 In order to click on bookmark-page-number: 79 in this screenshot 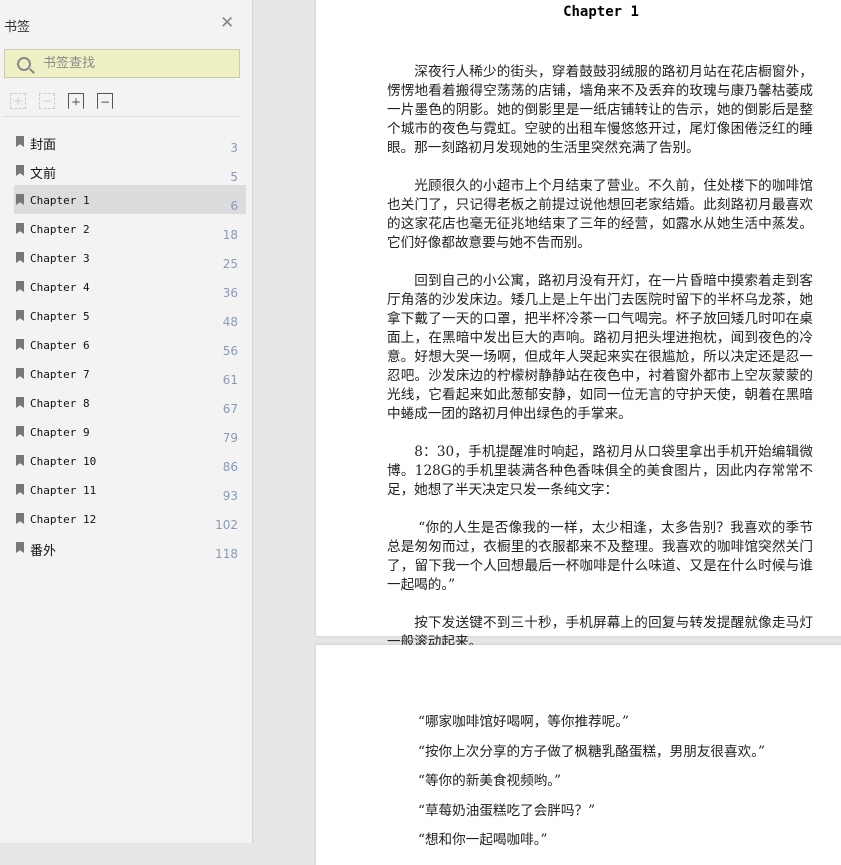, I will do `click(230, 438)`.